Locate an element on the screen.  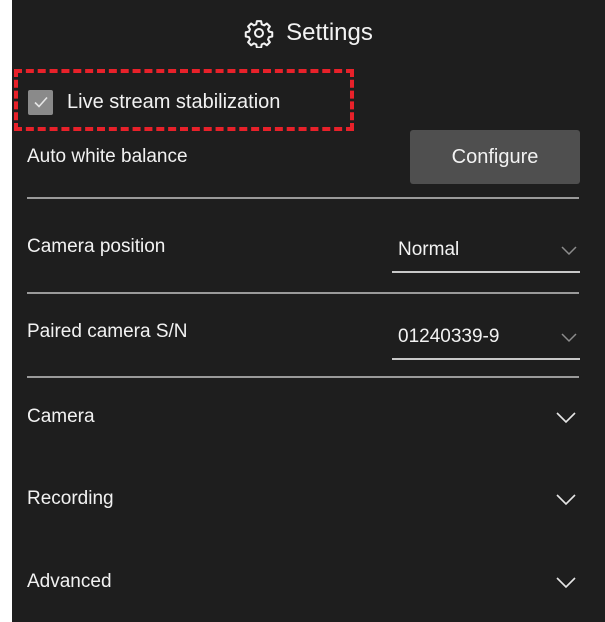
section-recording: Recording is located at coordinates (303, 499).